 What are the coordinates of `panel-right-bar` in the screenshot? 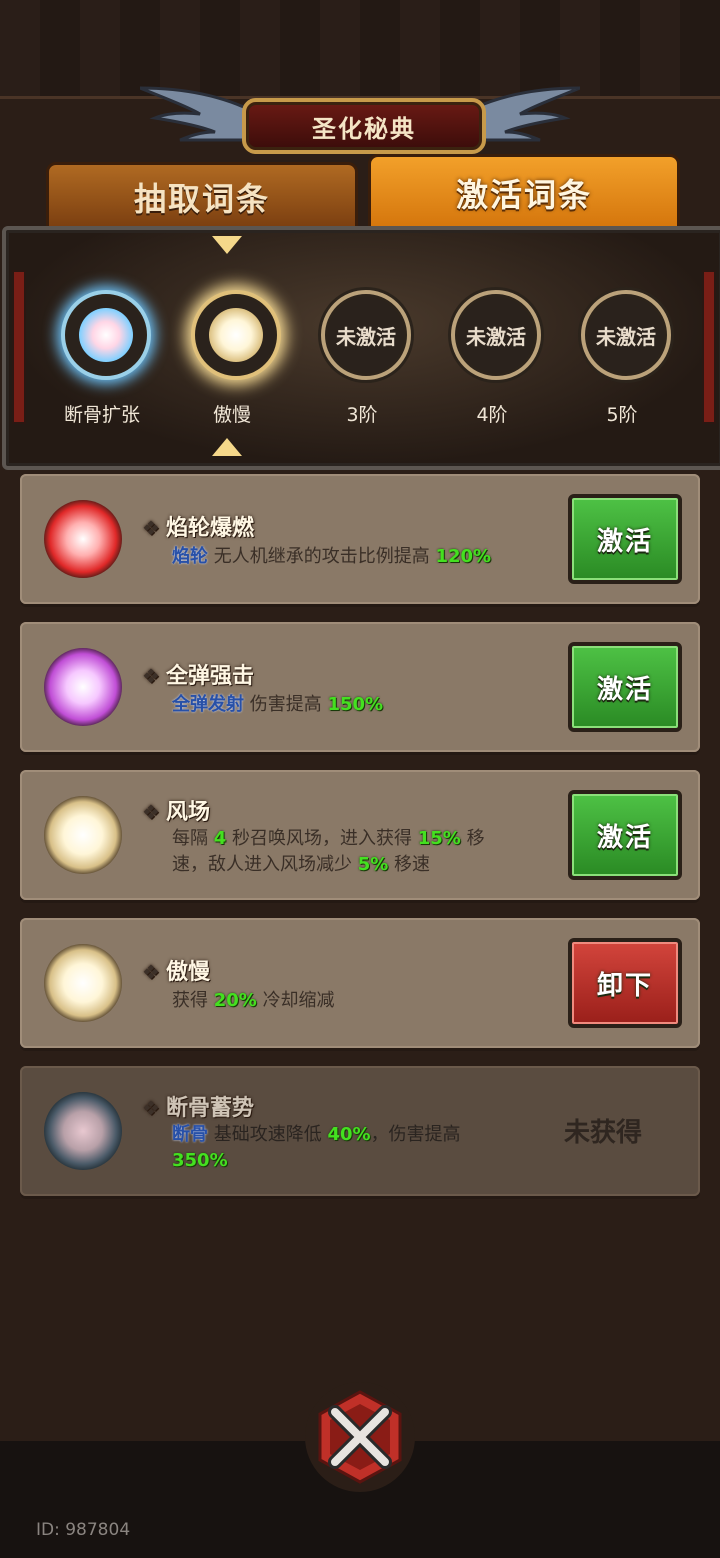 It's located at (709, 347).